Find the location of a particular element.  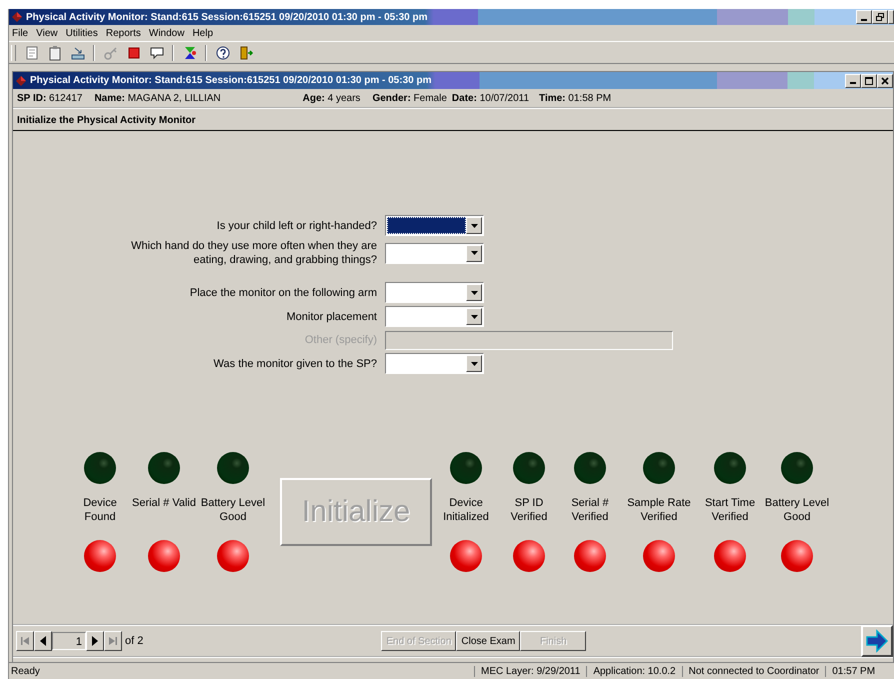

nav-button: Close Exam is located at coordinates (488, 641).